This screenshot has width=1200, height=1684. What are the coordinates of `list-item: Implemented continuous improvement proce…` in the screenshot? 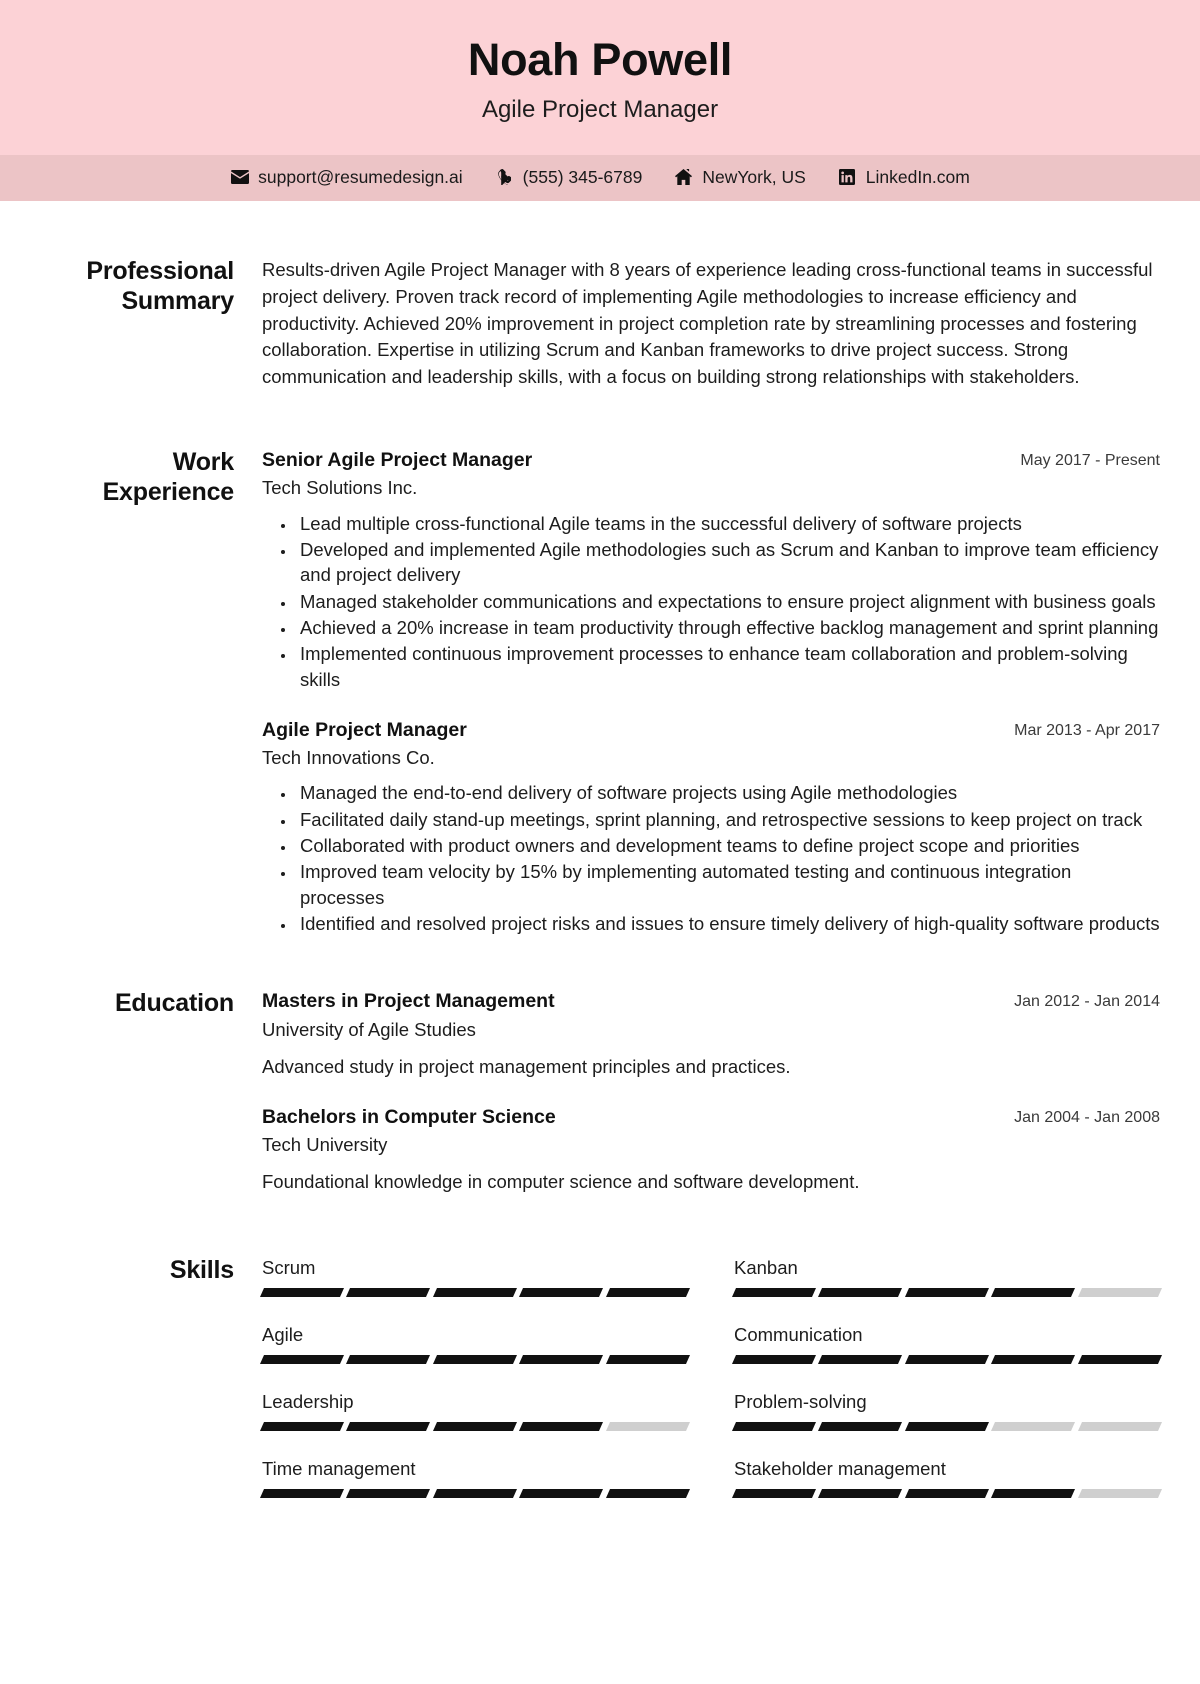 It's located at (728, 666).